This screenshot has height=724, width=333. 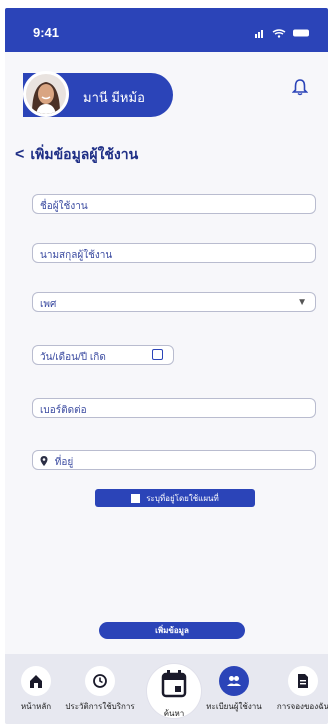 What do you see at coordinates (100, 681) in the screenshot?
I see `history-icon` at bounding box center [100, 681].